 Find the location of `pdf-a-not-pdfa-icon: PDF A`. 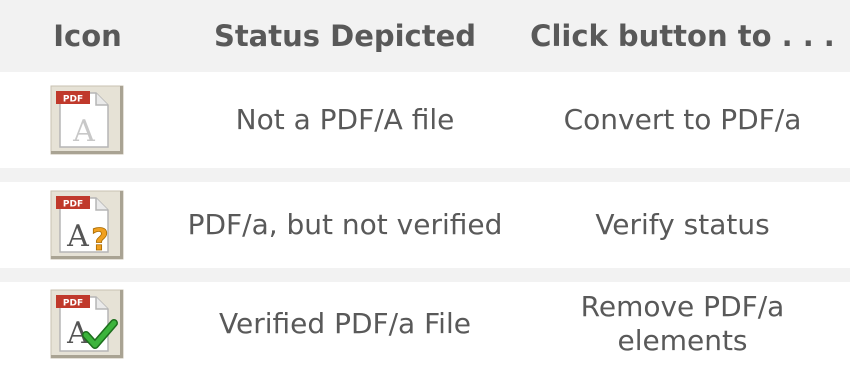

pdf-a-not-pdfa-icon: PDF A is located at coordinates (87, 120).